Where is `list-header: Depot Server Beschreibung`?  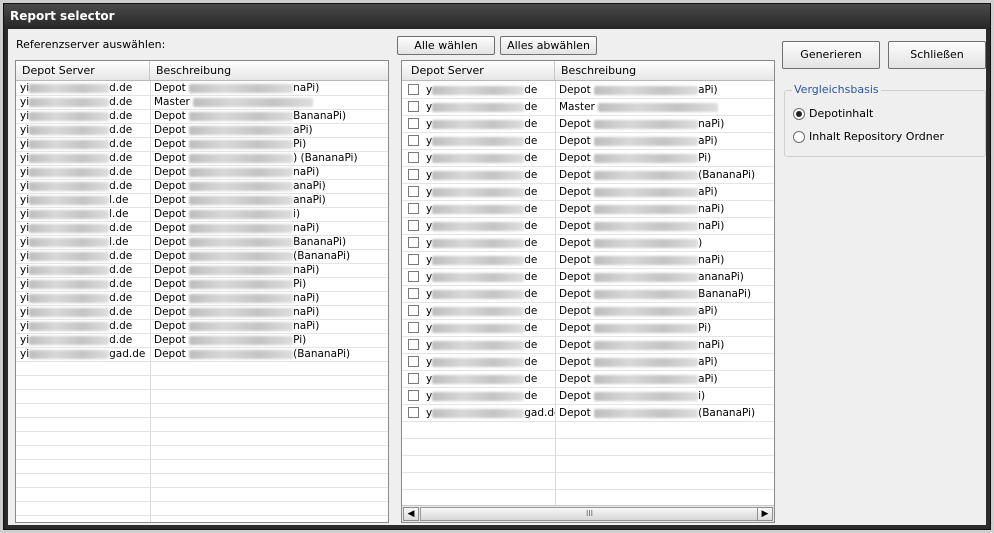 list-header: Depot Server Beschreibung is located at coordinates (588, 71).